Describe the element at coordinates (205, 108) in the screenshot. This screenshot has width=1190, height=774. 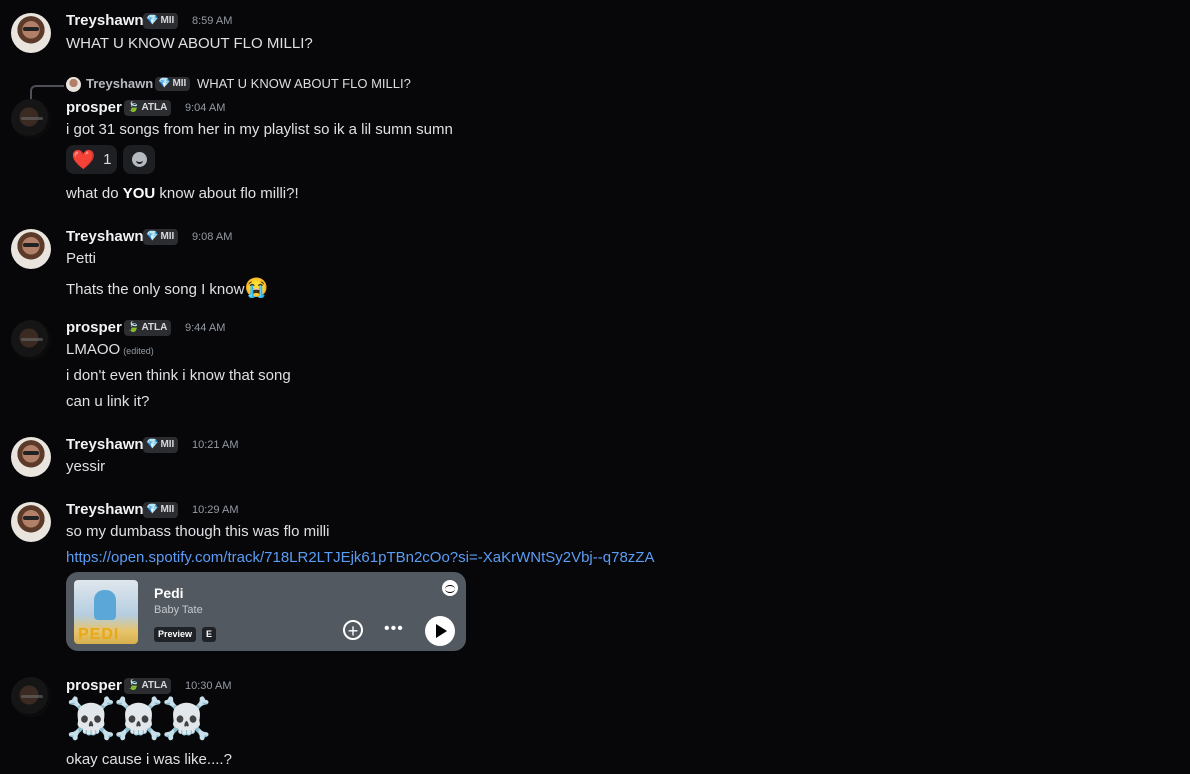
I see `timestamp: 9:04 AM` at that location.